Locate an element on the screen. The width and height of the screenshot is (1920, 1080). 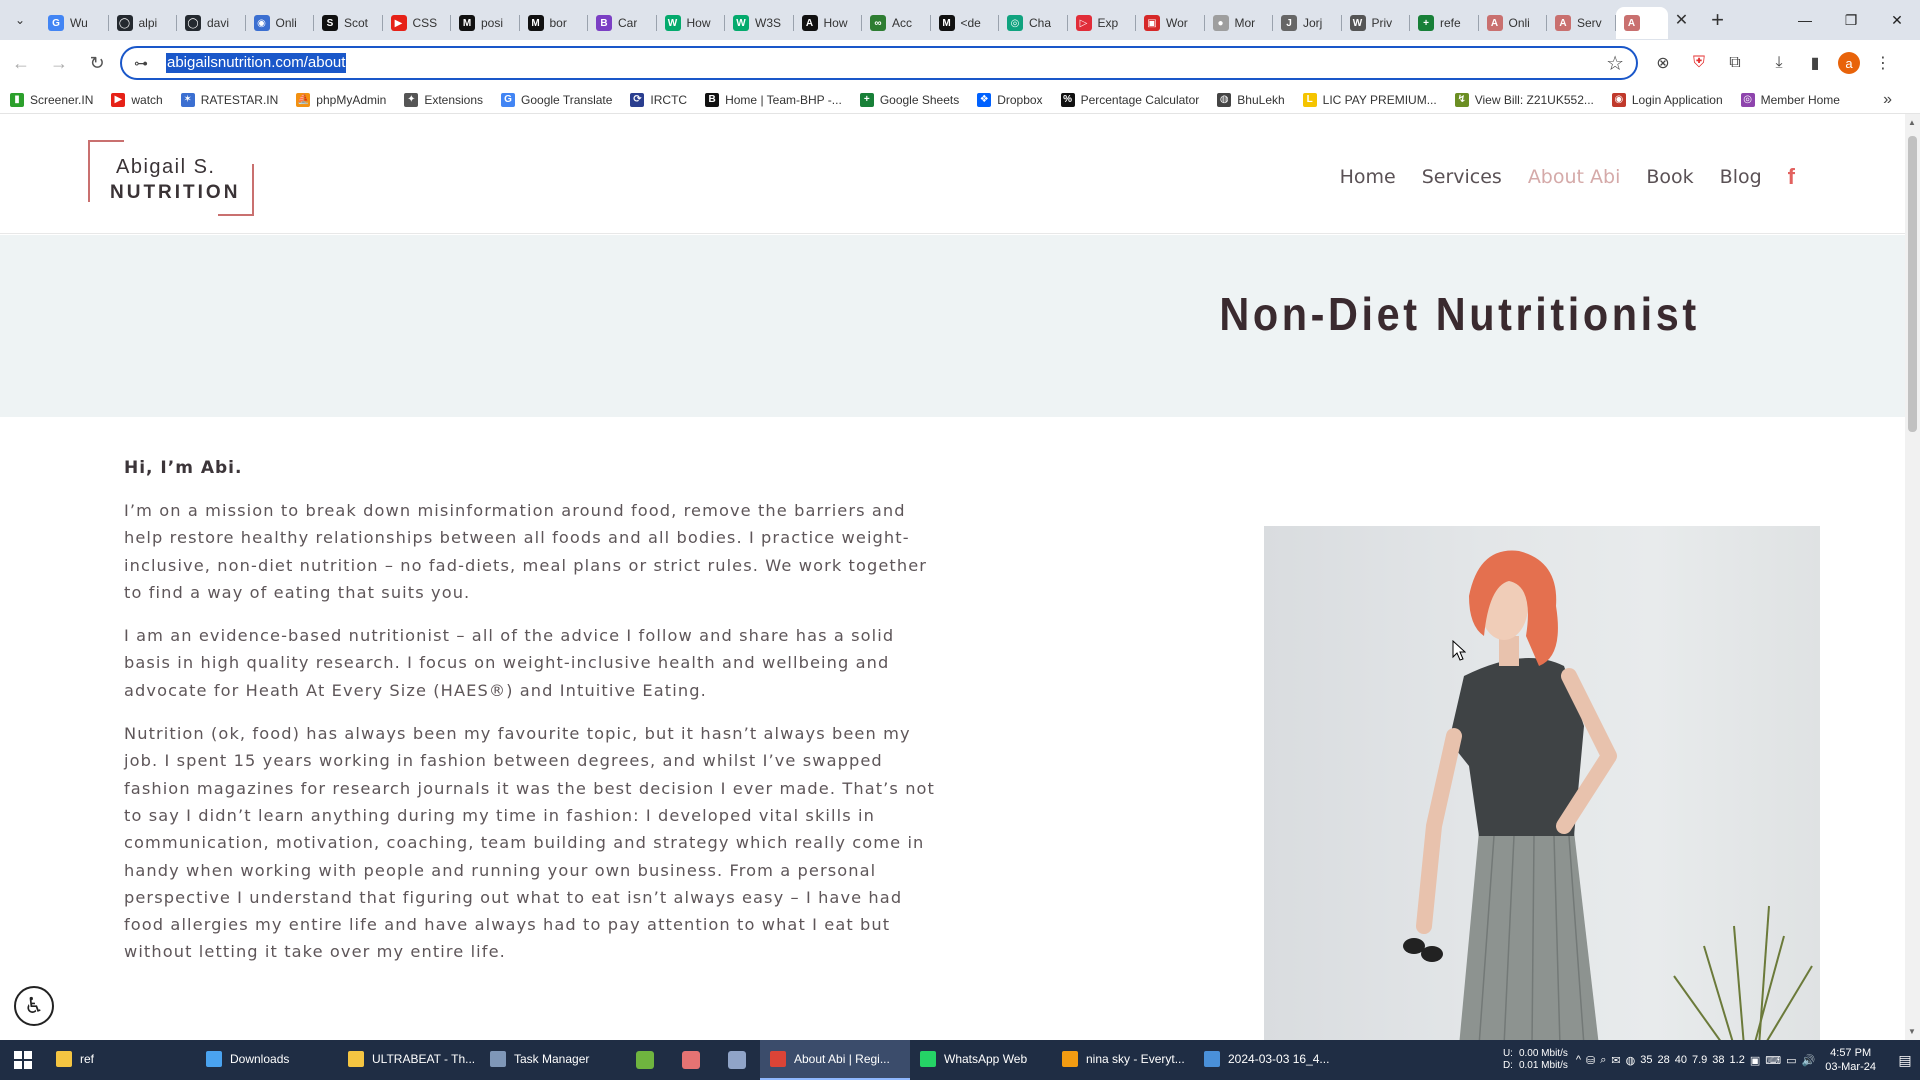
bookmarks-overflow-icon: » is located at coordinates (1887, 100).